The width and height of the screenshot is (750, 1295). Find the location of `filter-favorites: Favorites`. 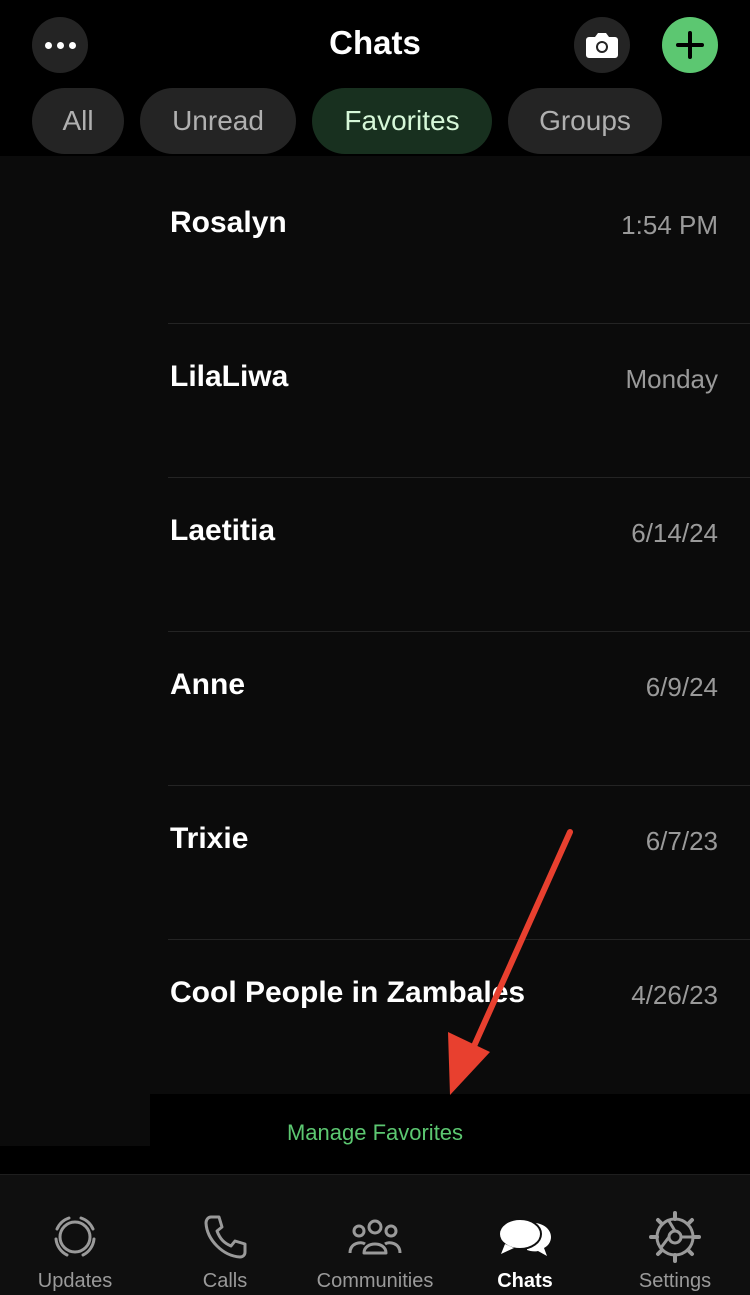

filter-favorites: Favorites is located at coordinates (402, 121).